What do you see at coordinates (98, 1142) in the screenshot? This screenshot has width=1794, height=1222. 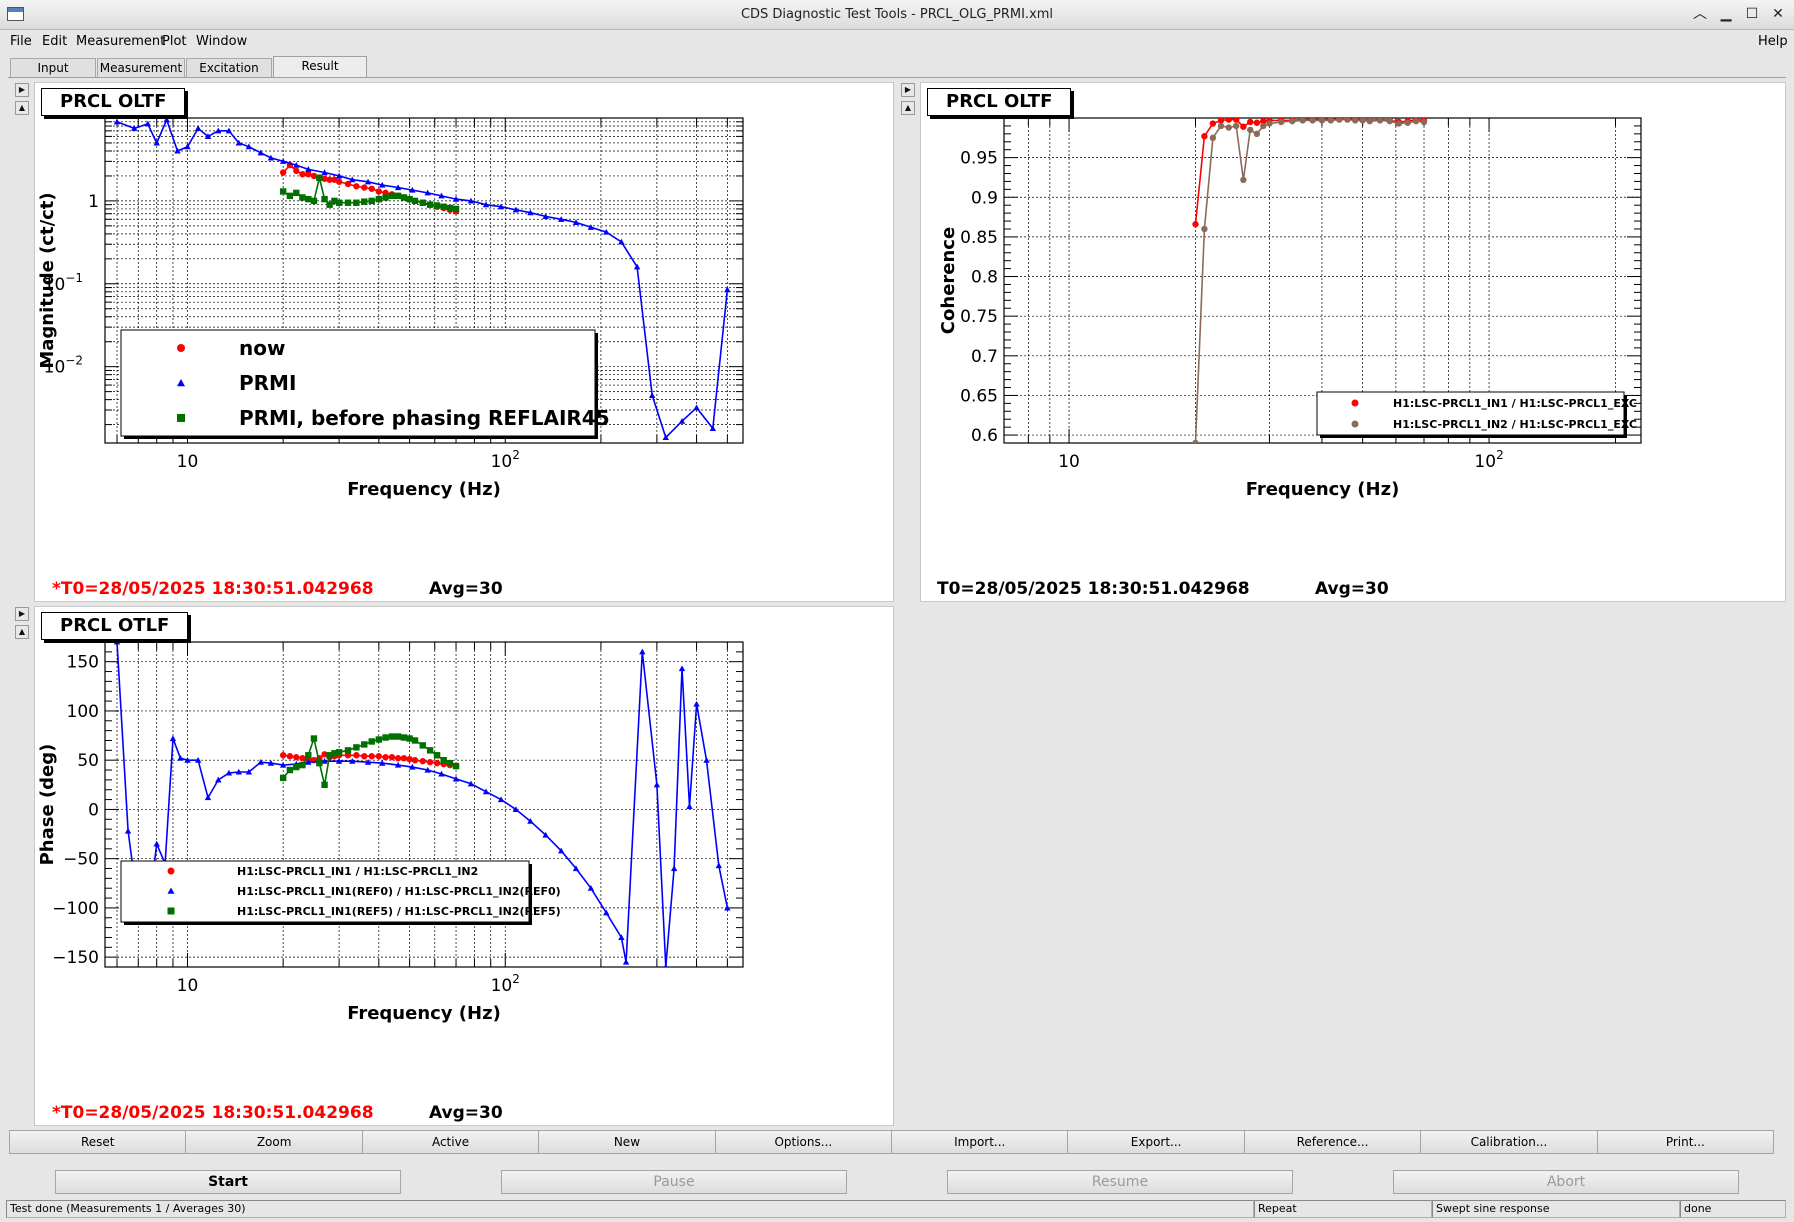 I see `reset-button: Reset` at bounding box center [98, 1142].